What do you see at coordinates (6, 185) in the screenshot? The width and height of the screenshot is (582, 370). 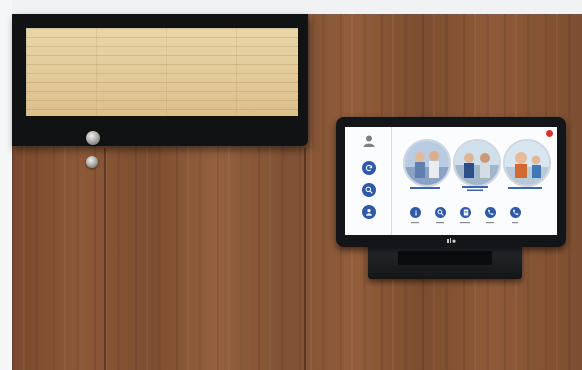 I see `page-left-margin` at bounding box center [6, 185].